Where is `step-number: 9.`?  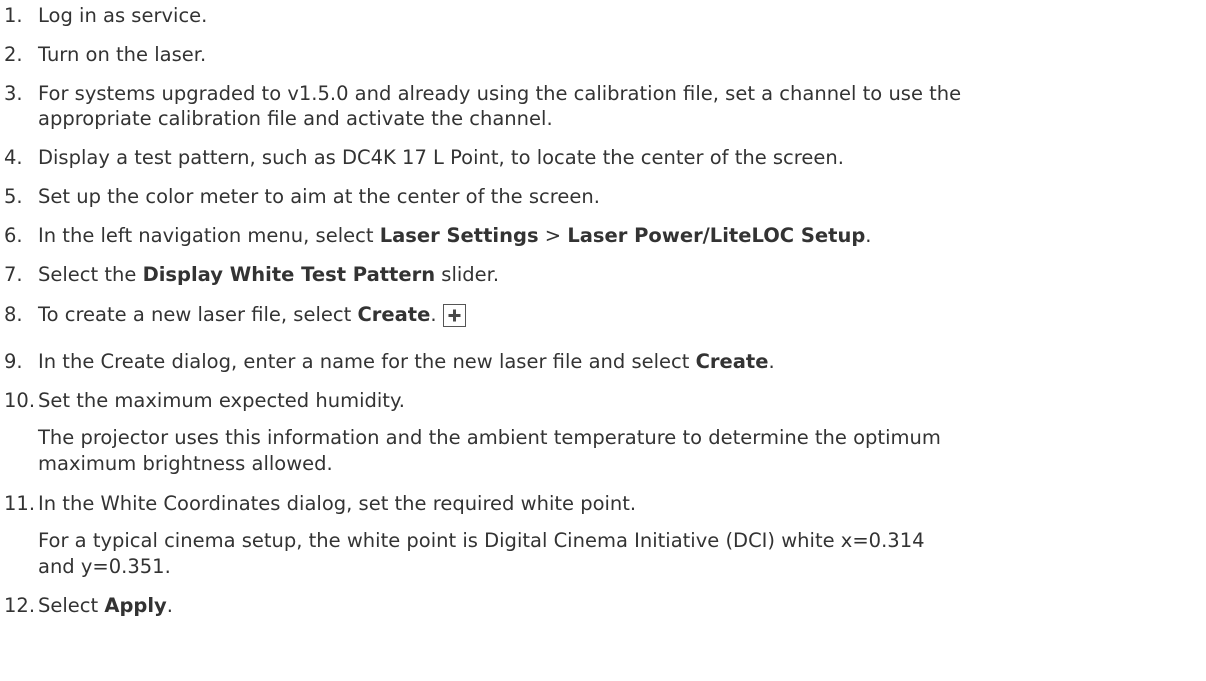 step-number: 9. is located at coordinates (13, 361).